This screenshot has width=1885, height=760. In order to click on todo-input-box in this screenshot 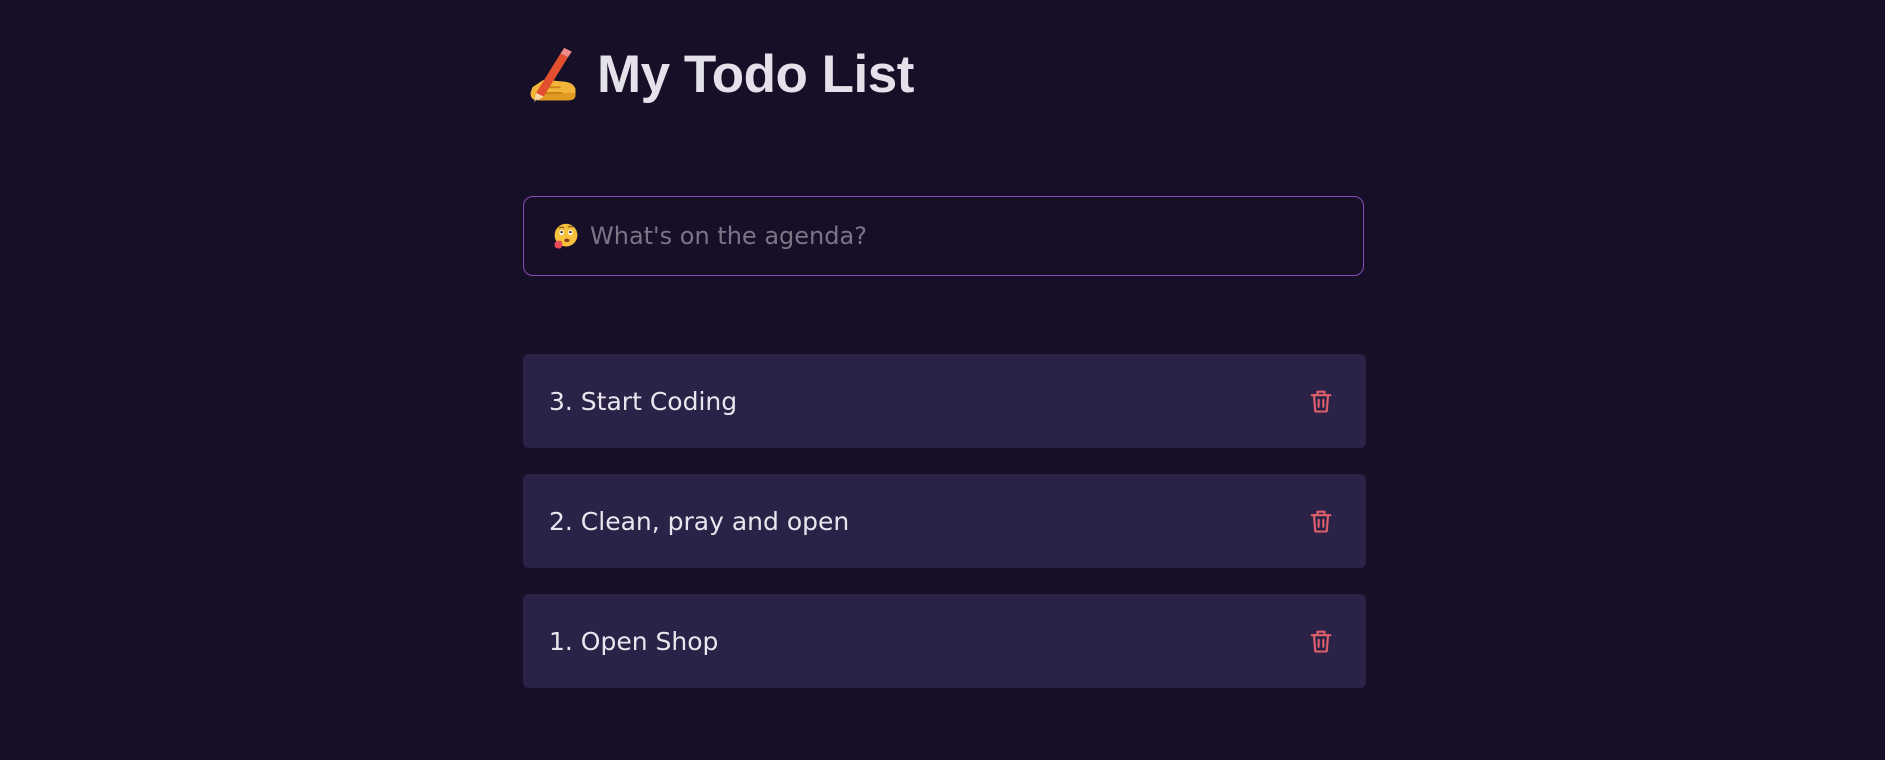, I will do `click(943, 236)`.